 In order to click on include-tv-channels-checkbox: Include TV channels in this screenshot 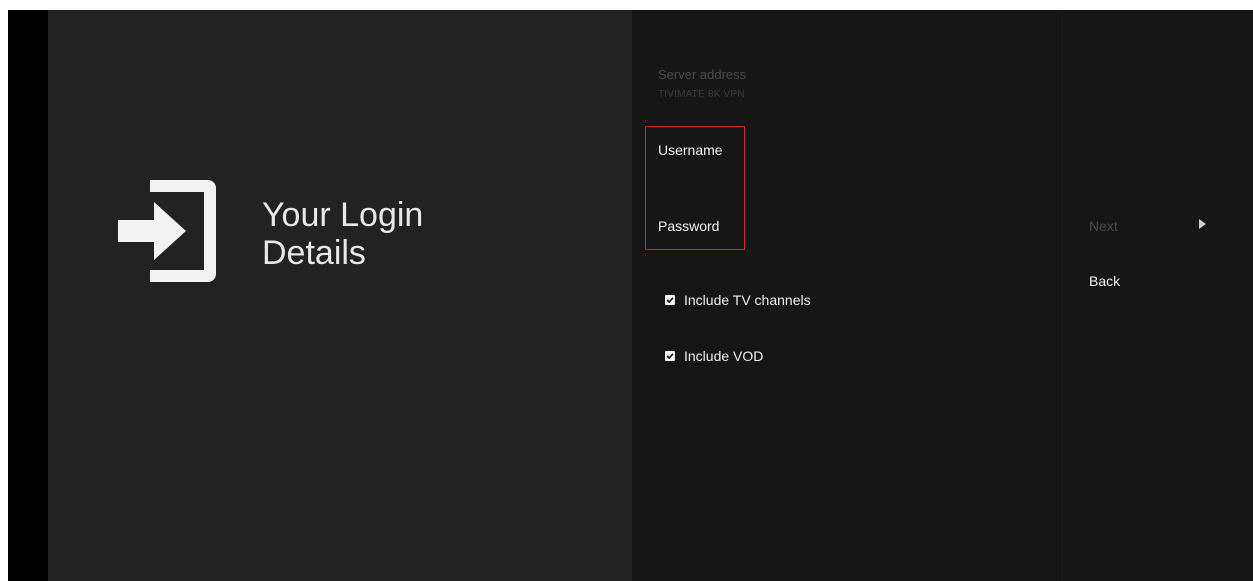, I will do `click(738, 300)`.